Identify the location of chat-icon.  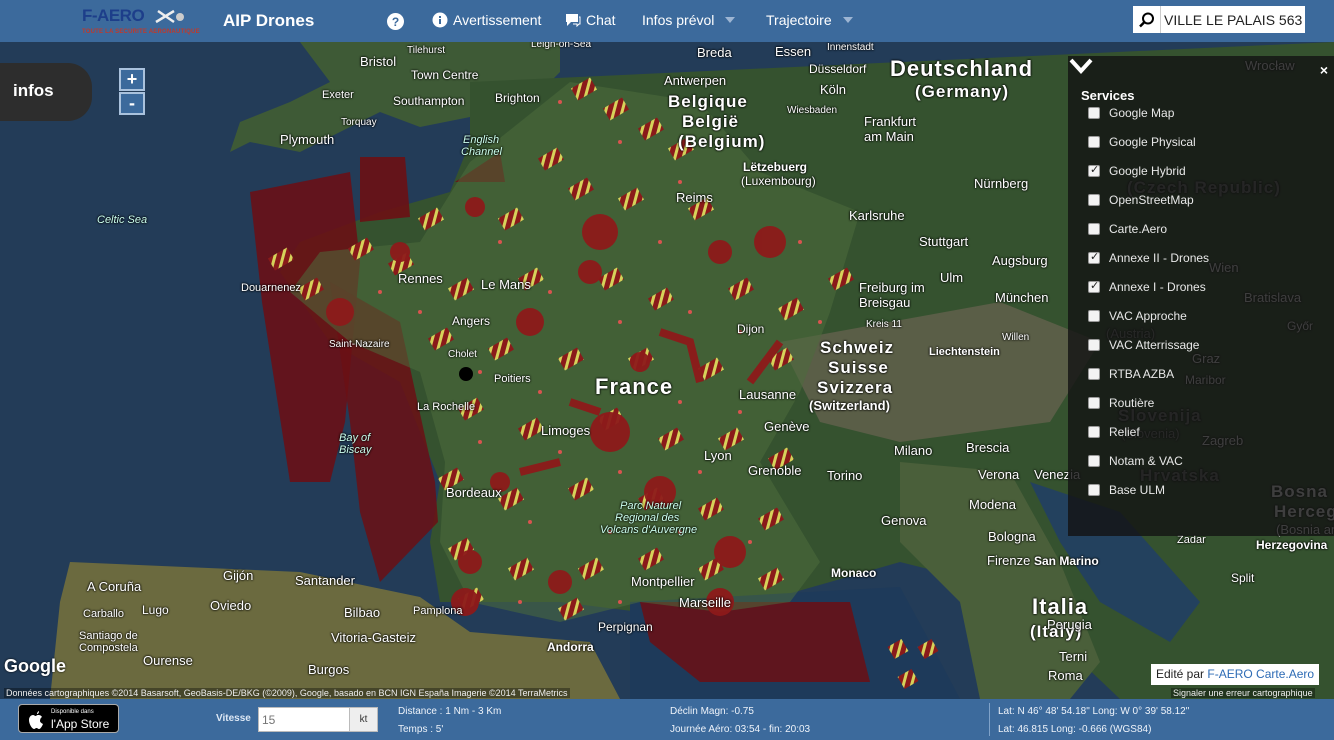
(573, 20).